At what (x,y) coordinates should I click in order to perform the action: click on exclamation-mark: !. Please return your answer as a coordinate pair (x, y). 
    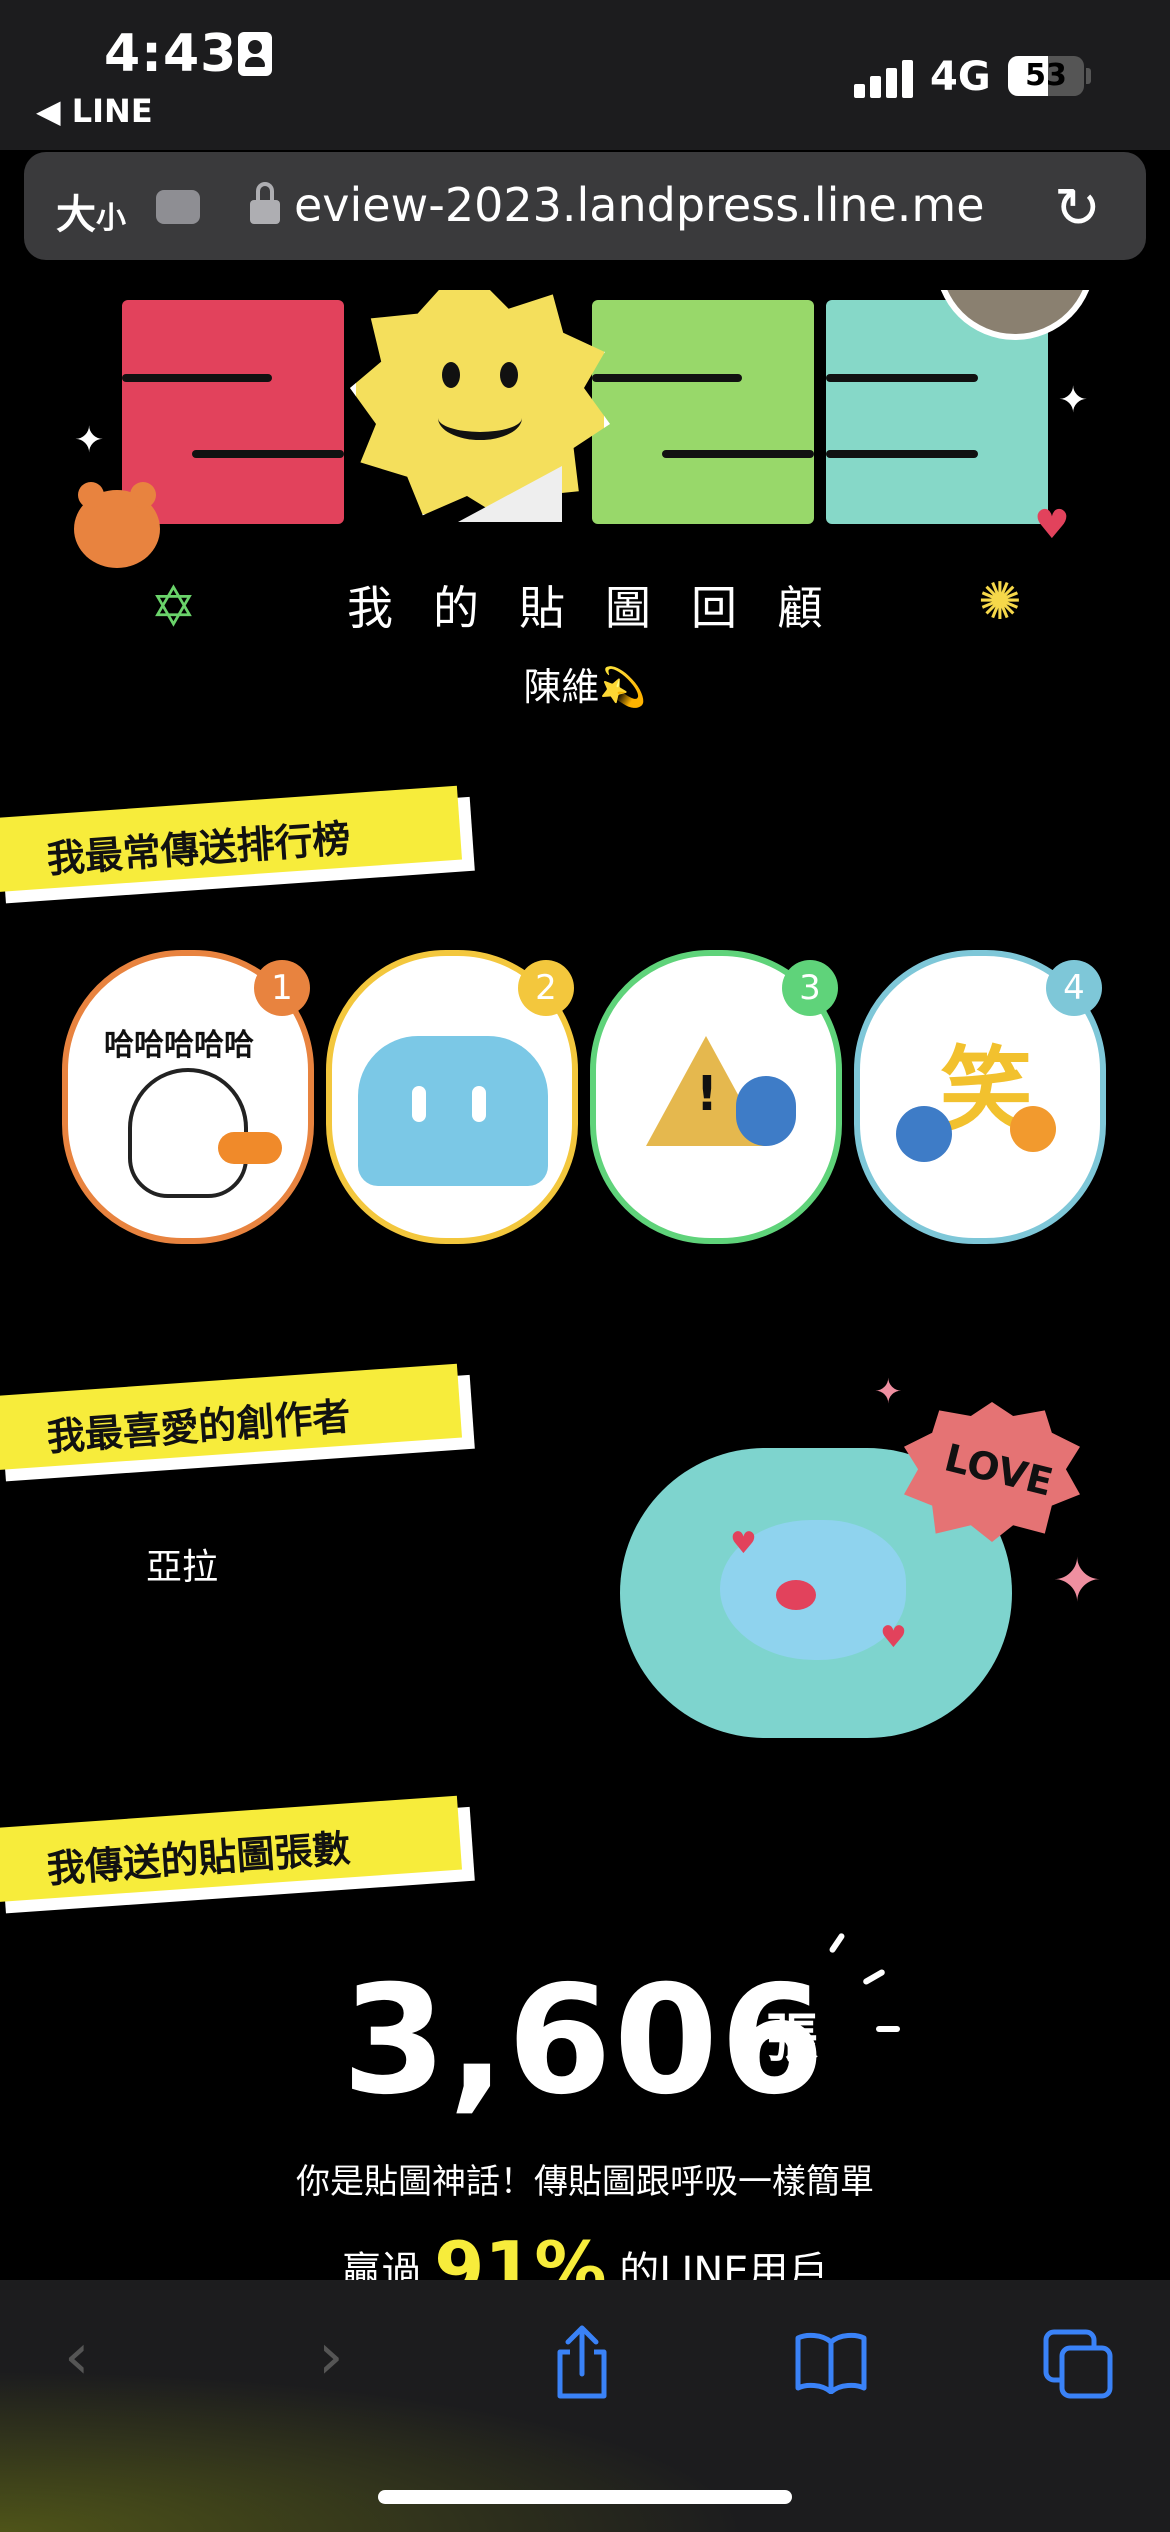
    Looking at the image, I should click on (707, 1094).